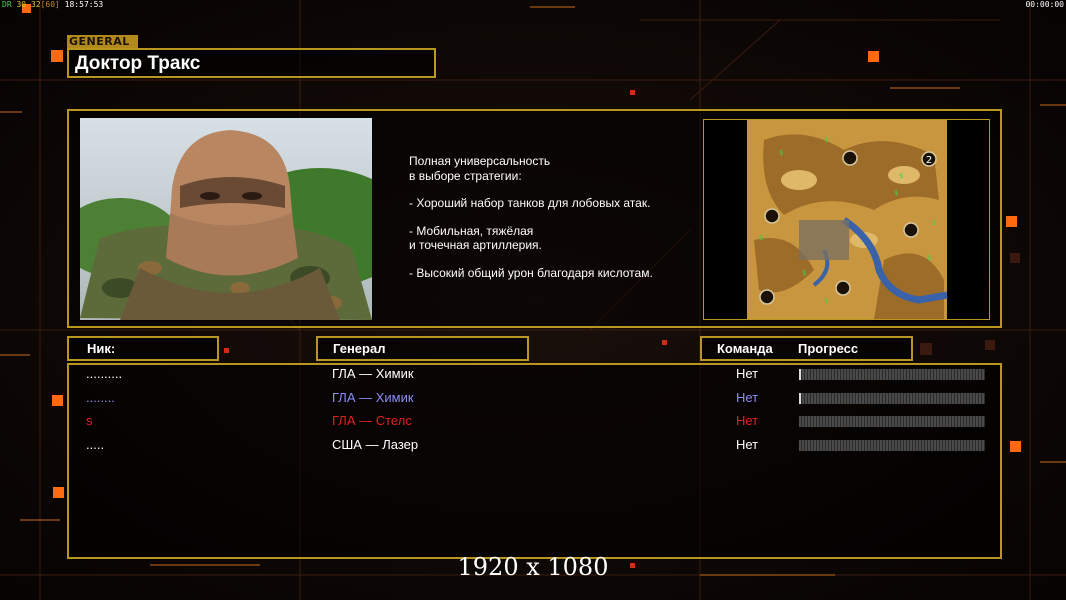 Image resolution: width=1066 pixels, height=600 pixels. Describe the element at coordinates (143, 348) in the screenshot. I see `nick-header-box: Ник:` at that location.